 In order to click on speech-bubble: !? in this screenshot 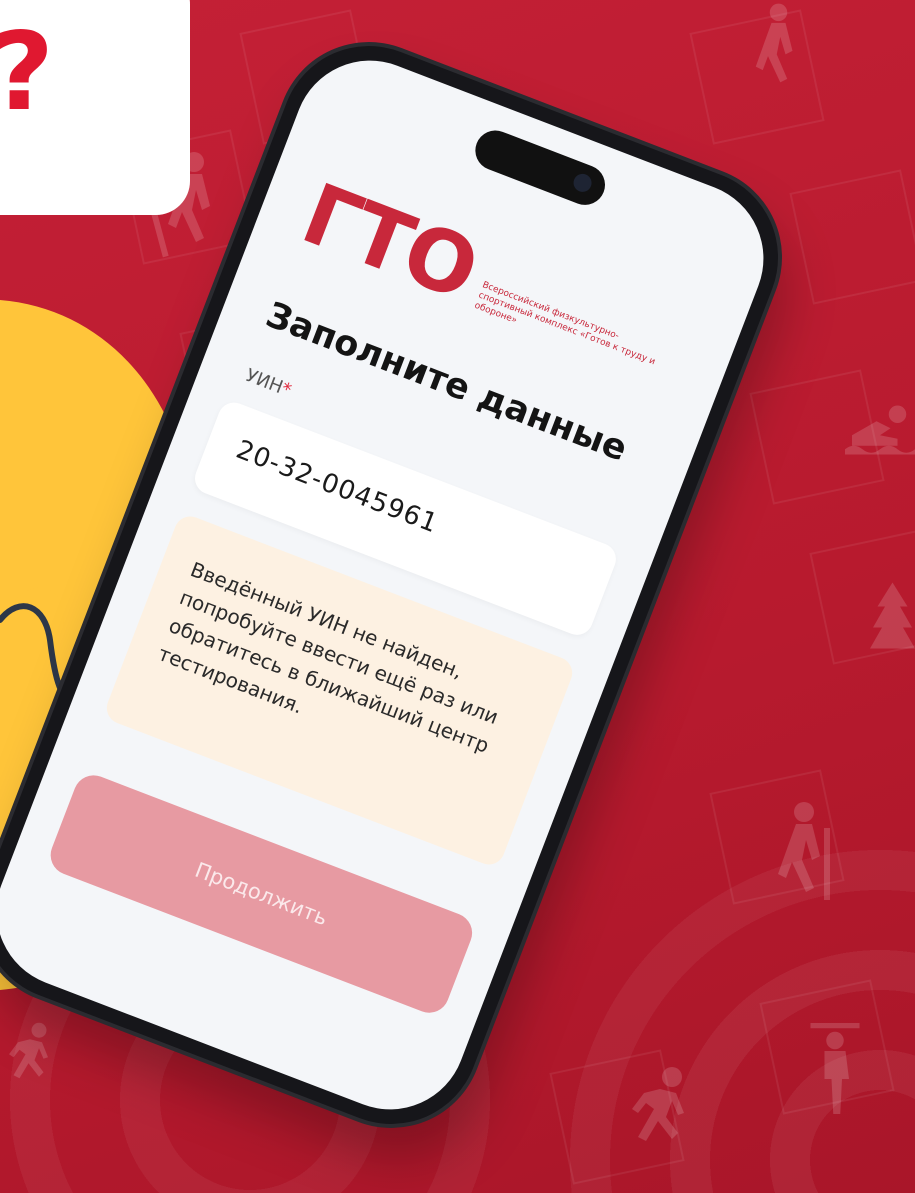, I will do `click(95, 107)`.